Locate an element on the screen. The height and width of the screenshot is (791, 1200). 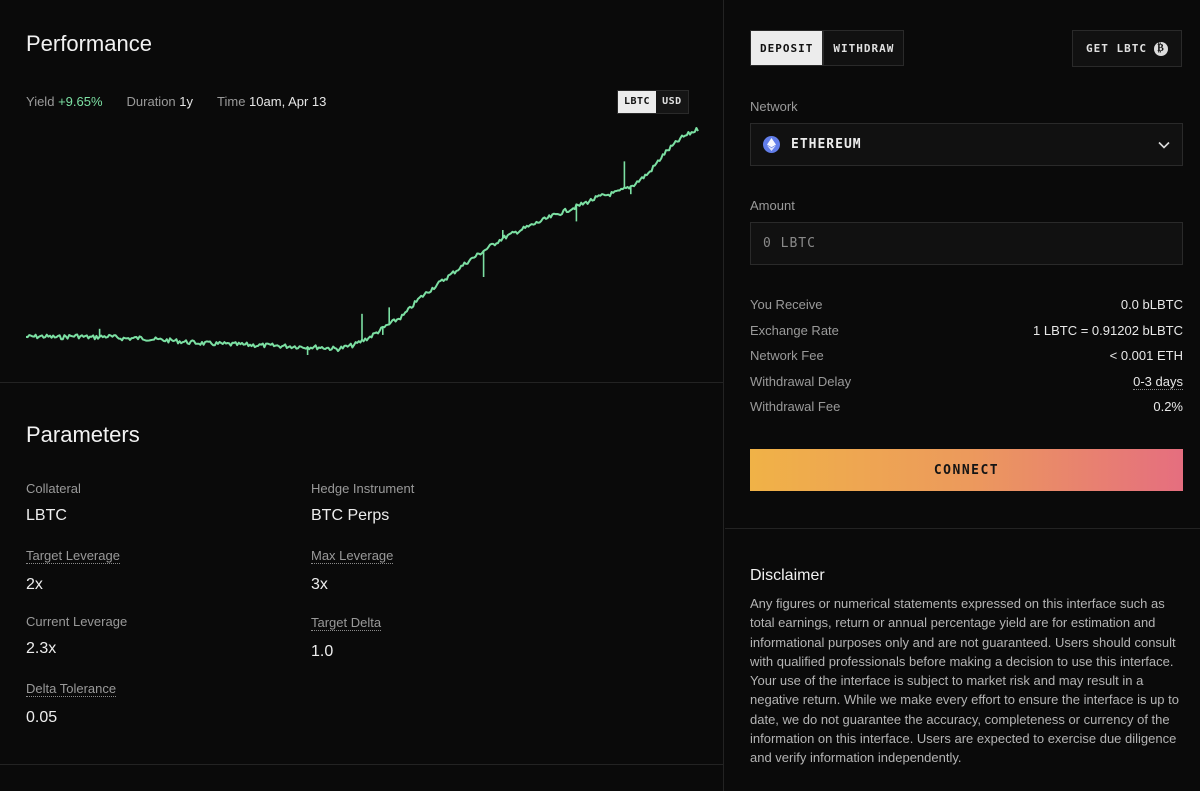
action-tabs: DEPOSIT WITHDRAW is located at coordinates (827, 48).